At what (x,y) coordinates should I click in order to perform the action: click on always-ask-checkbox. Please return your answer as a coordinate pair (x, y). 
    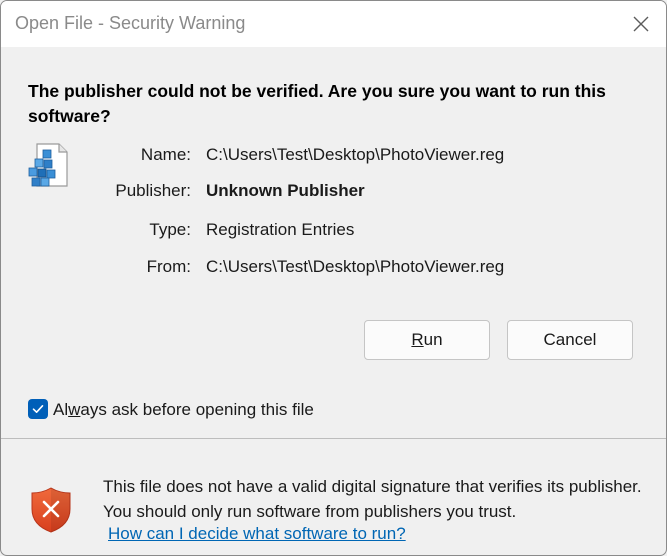
    Looking at the image, I should click on (38, 409).